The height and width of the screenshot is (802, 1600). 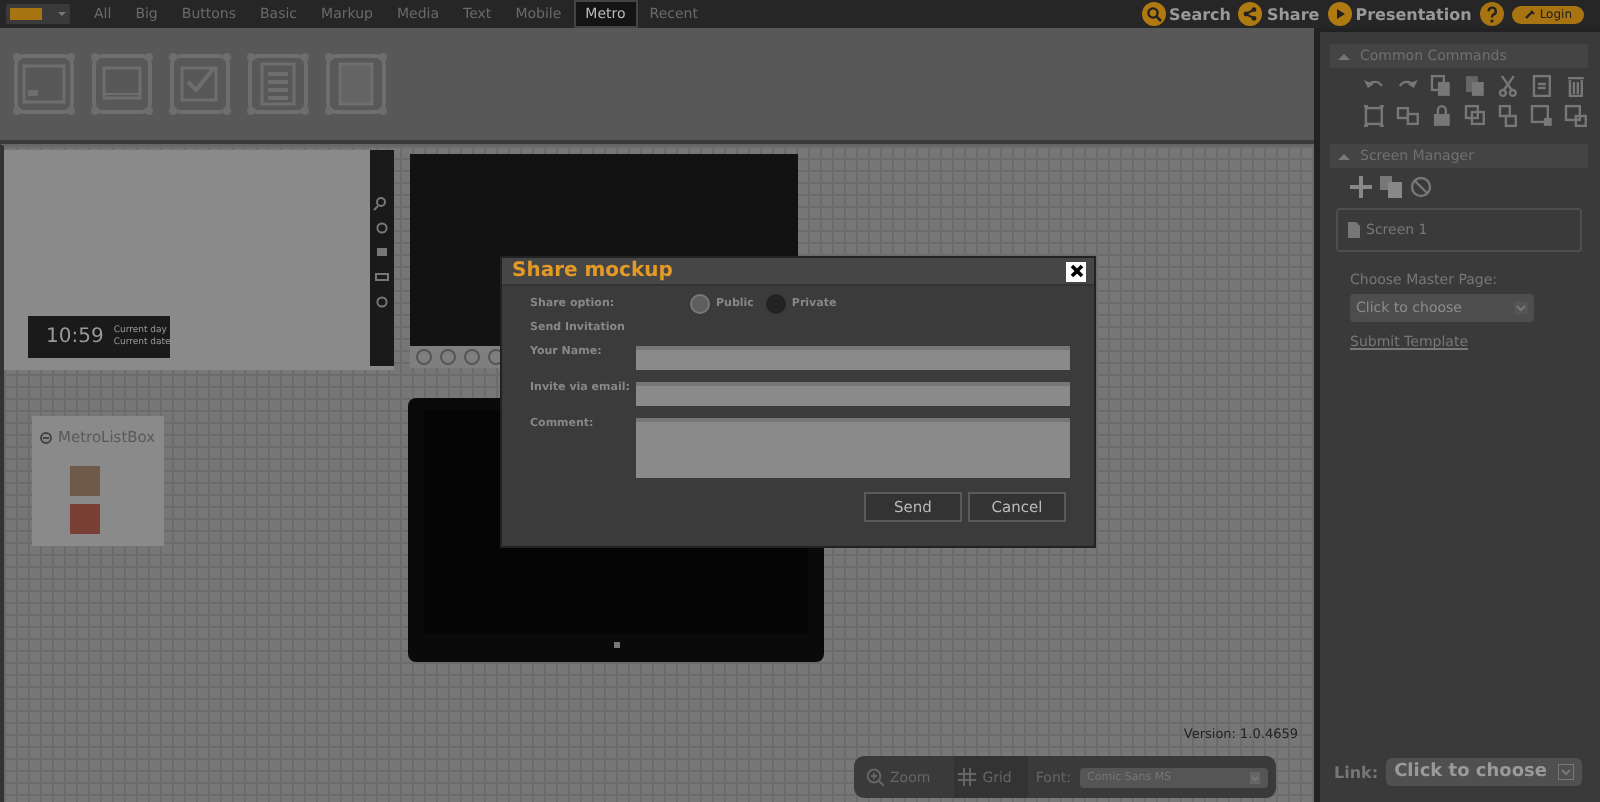 What do you see at coordinates (75, 337) in the screenshot?
I see `clock-time: 10:59` at bounding box center [75, 337].